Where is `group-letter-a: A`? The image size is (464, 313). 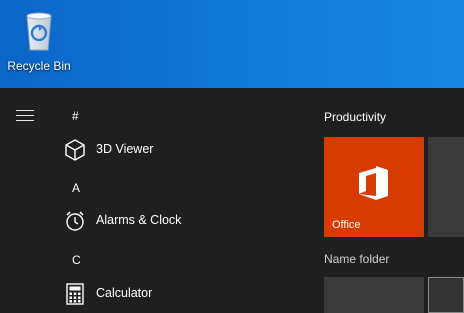 group-letter-a: A is located at coordinates (76, 188).